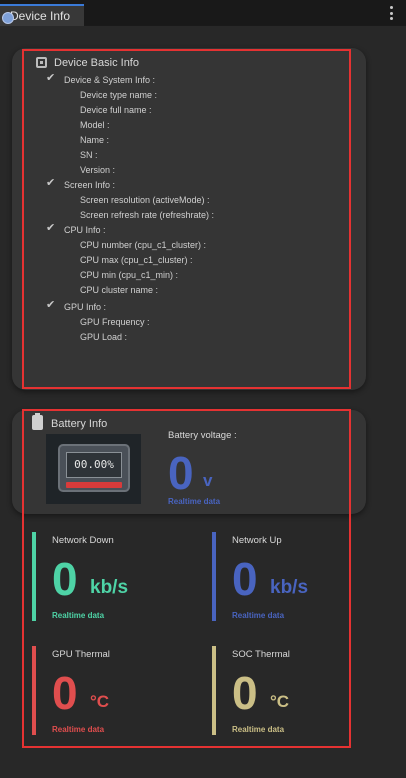 The height and width of the screenshot is (778, 406). I want to click on unity-logo-icon, so click(8, 18).